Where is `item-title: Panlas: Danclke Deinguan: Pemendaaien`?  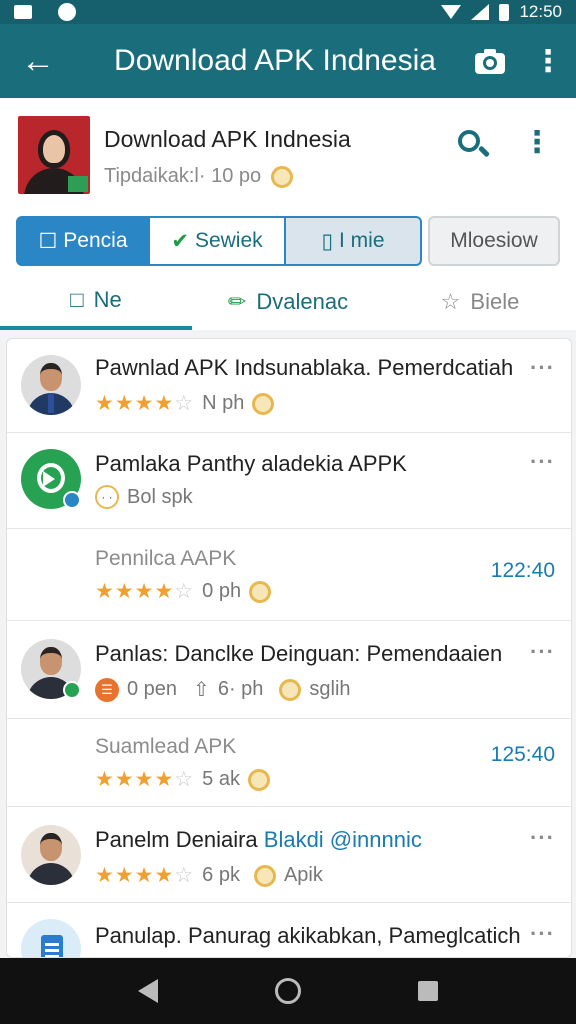
item-title: Panlas: Danclke Deinguan: Pemendaaien is located at coordinates (299, 653).